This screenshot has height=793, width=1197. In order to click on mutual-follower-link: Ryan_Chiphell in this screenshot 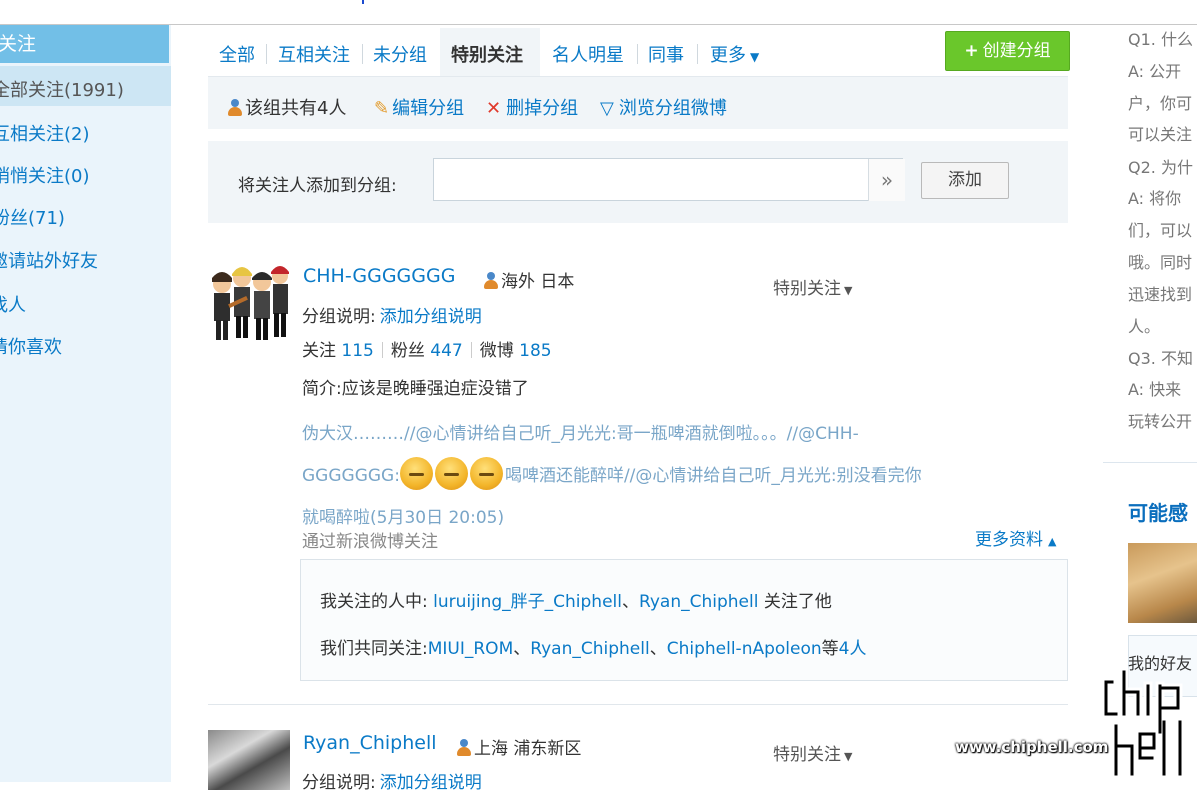, I will do `click(698, 602)`.